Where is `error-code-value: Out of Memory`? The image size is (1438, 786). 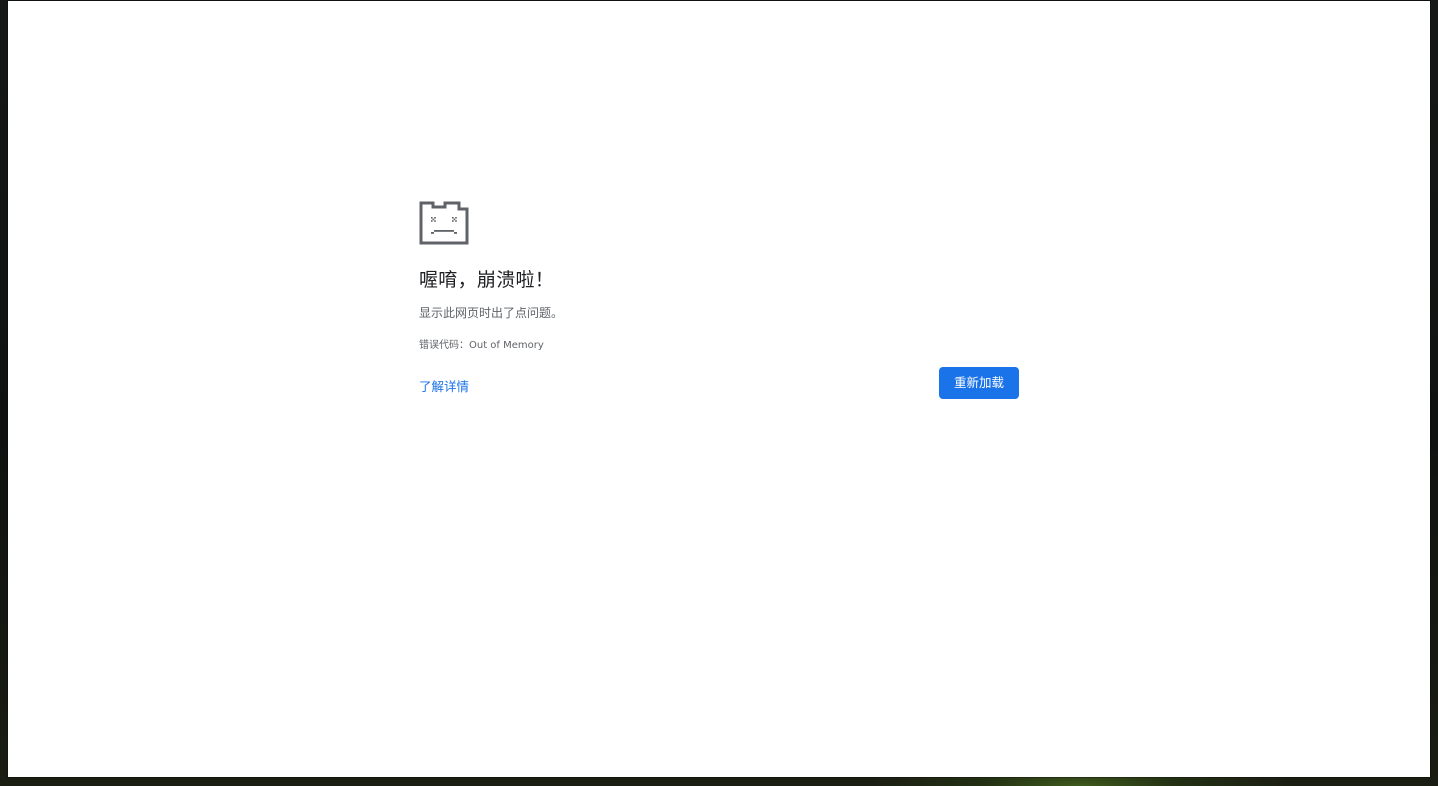 error-code-value: Out of Memory is located at coordinates (506, 345).